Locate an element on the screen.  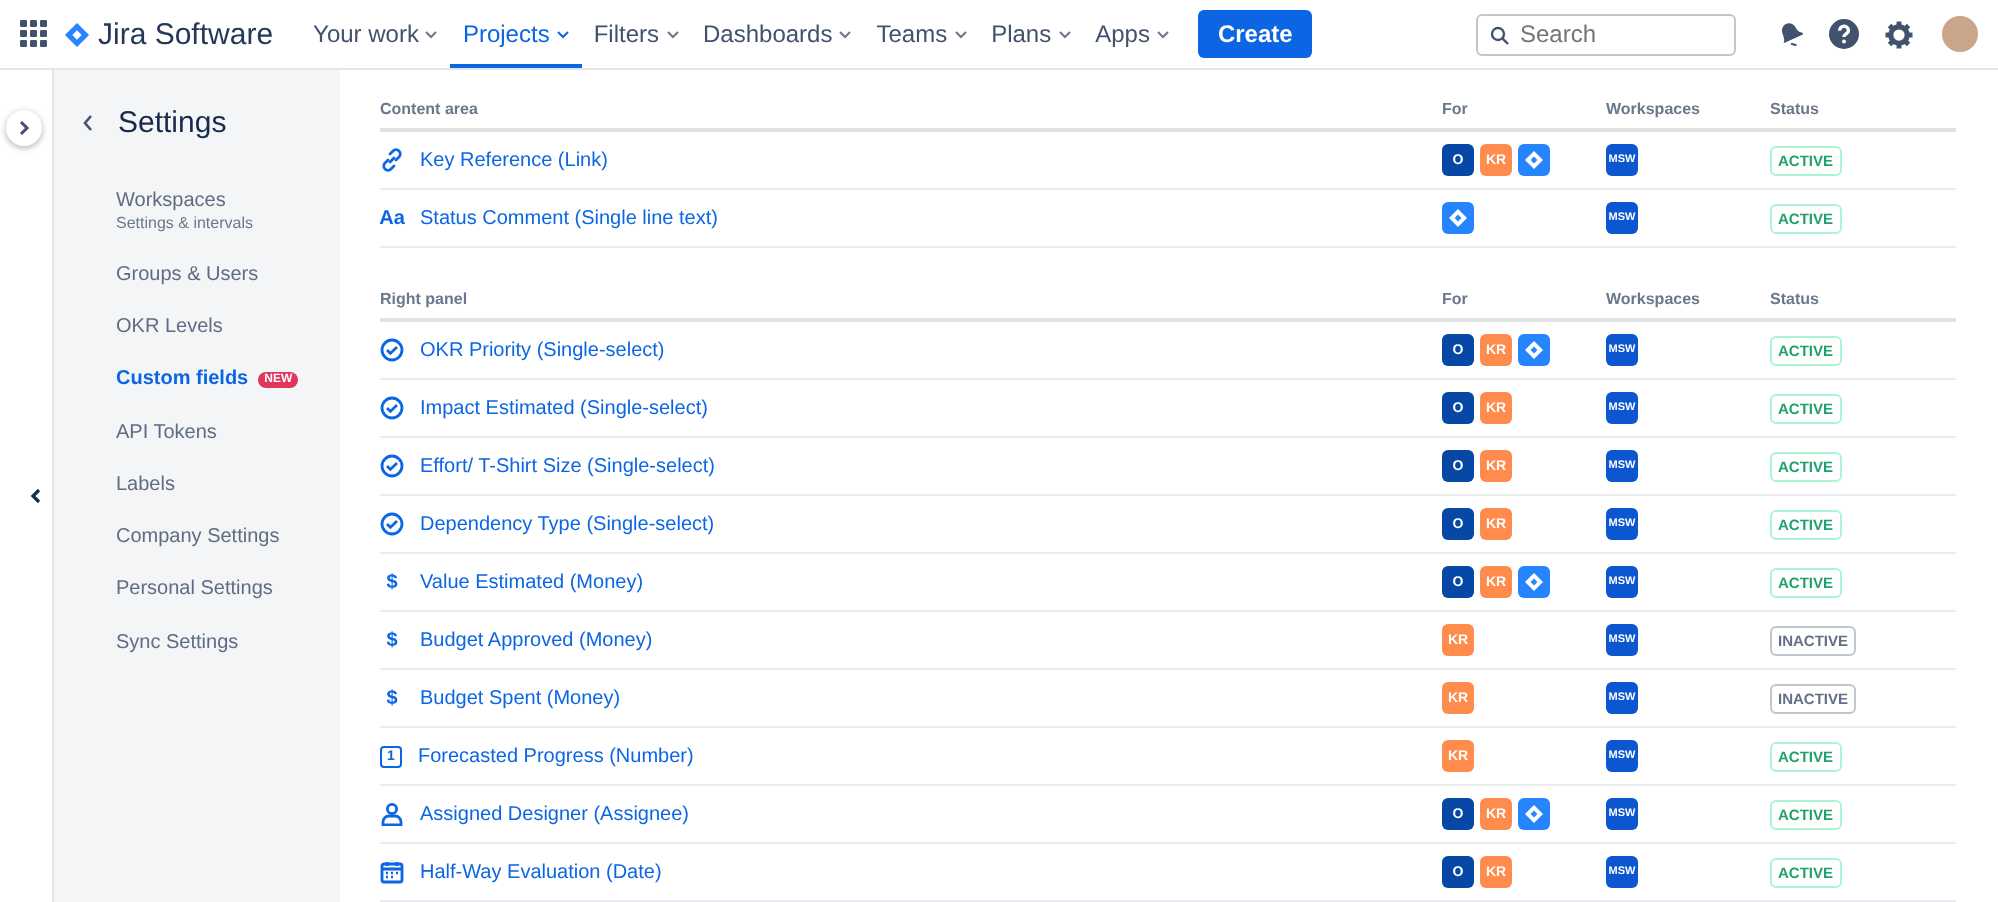
nav-menu: Projects is located at coordinates (516, 34).